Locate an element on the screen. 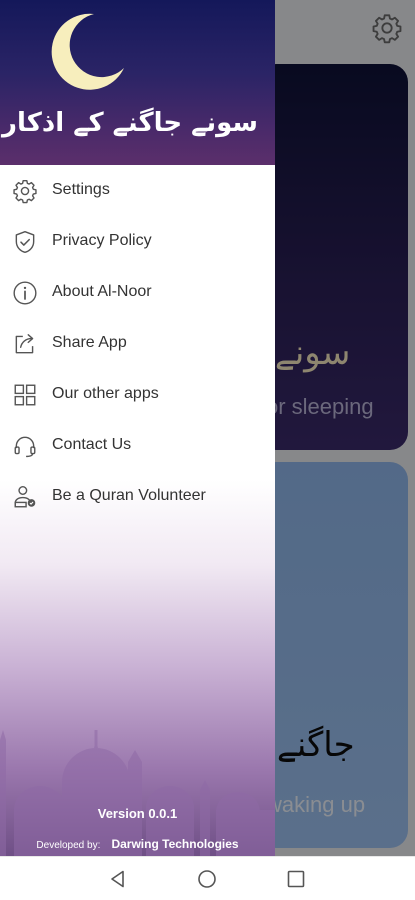 This screenshot has width=415, height=900. menu-item-privacy-policy: Privacy Policy is located at coordinates (137, 241).